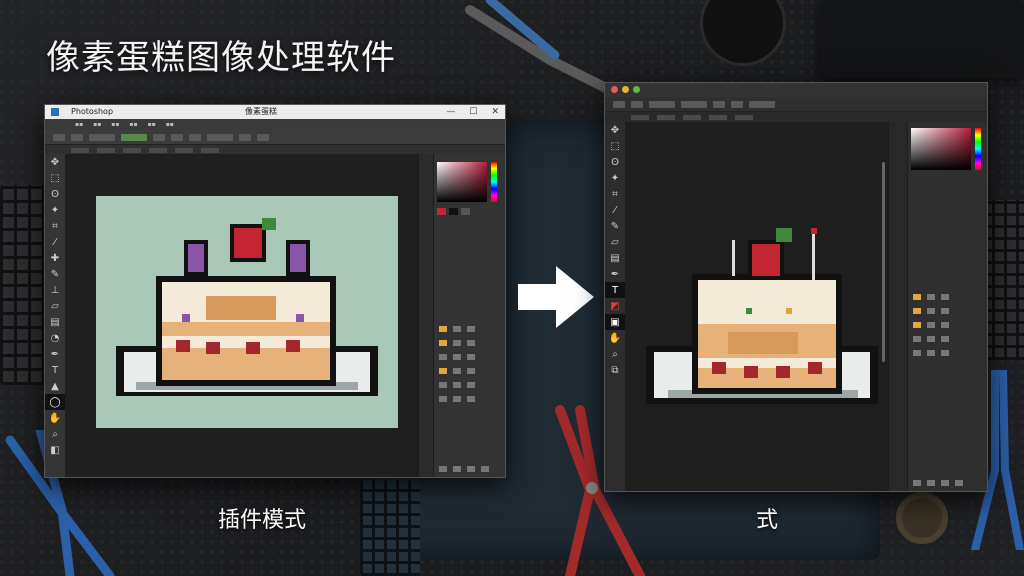  Describe the element at coordinates (55, 338) in the screenshot. I see `blur-icon: ◔` at that location.